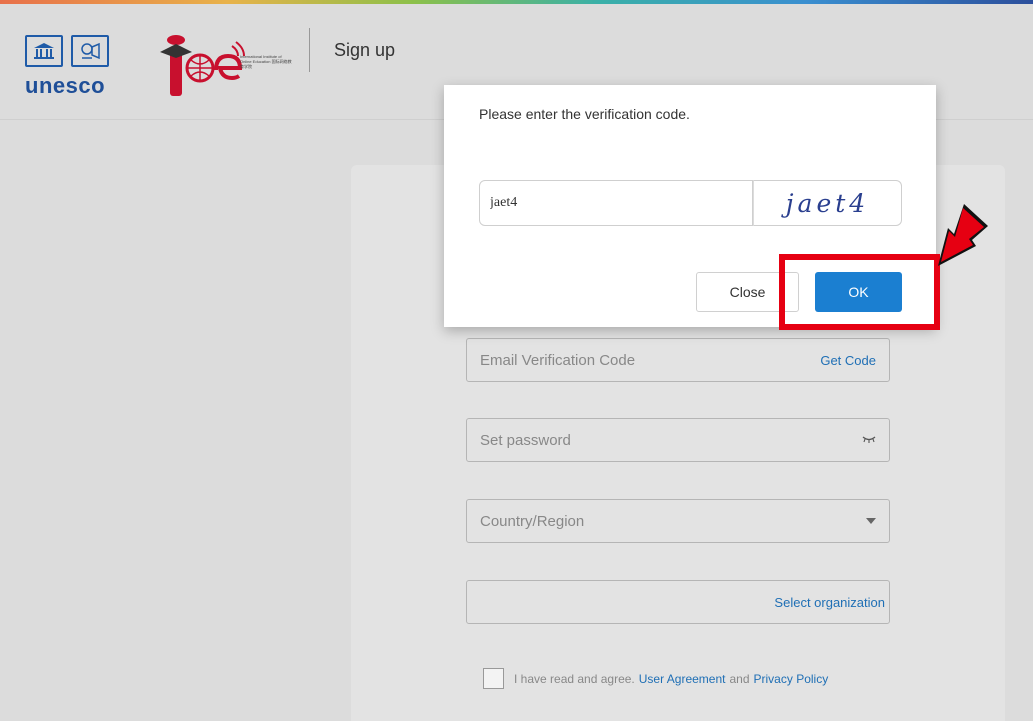 This screenshot has width=1033, height=721. Describe the element at coordinates (525, 440) in the screenshot. I see `password-placeholder: Set password` at that location.